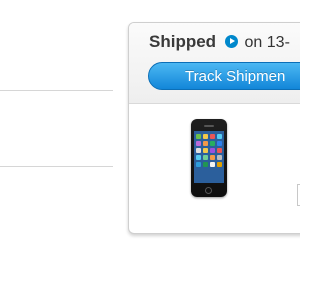  What do you see at coordinates (231, 41) in the screenshot?
I see `play-circle-icon` at bounding box center [231, 41].